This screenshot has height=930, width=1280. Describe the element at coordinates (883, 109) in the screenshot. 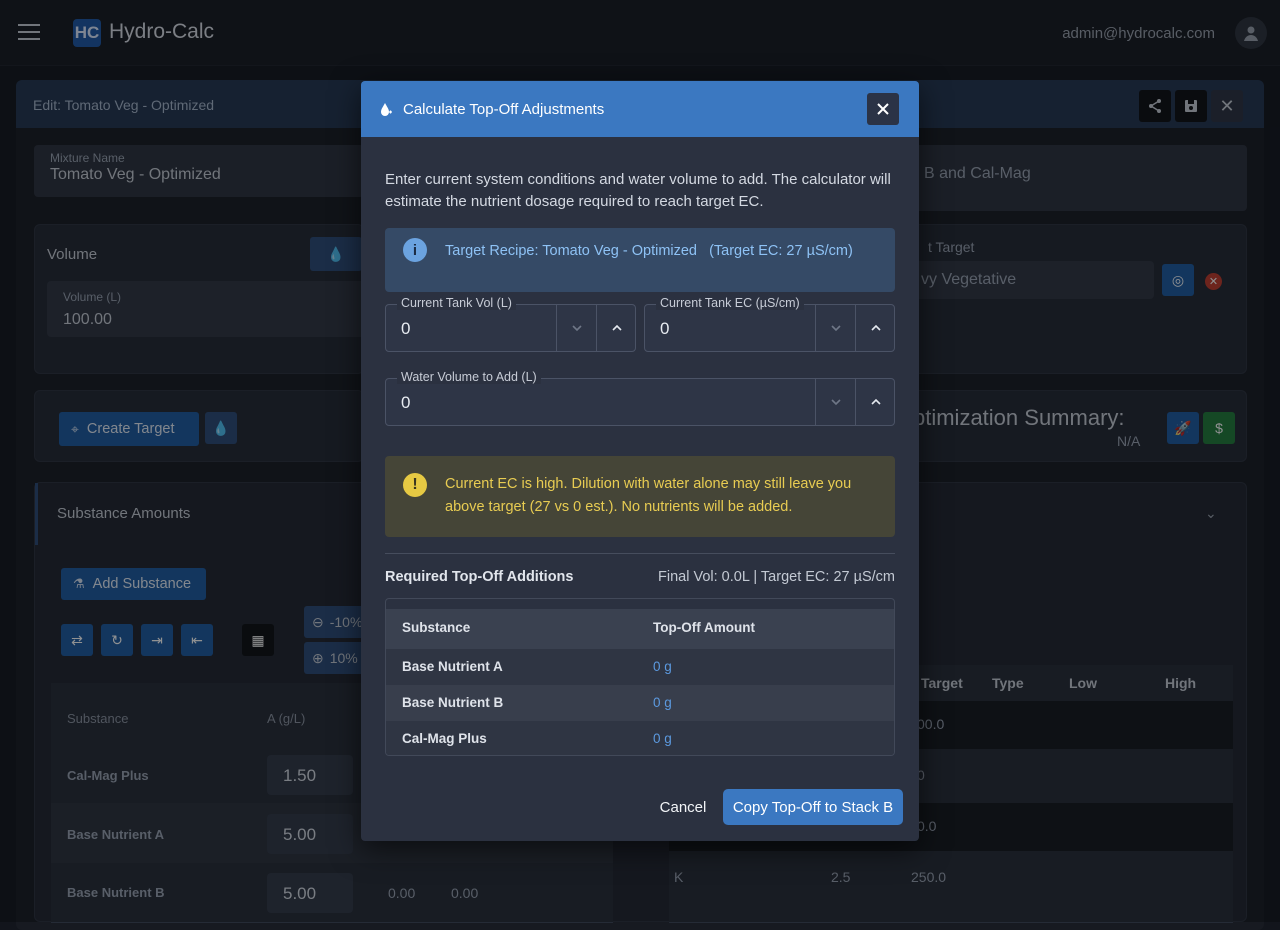

I see `close-icon` at that location.